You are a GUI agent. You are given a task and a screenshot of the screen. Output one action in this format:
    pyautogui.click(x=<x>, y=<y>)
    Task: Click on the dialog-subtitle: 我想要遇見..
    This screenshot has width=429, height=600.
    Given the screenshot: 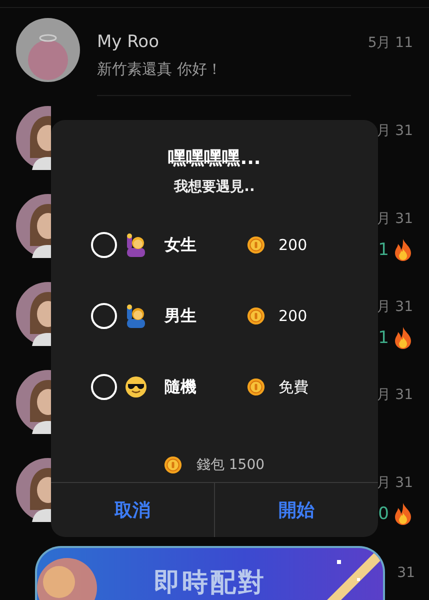 What is the action you would take?
    pyautogui.click(x=214, y=187)
    